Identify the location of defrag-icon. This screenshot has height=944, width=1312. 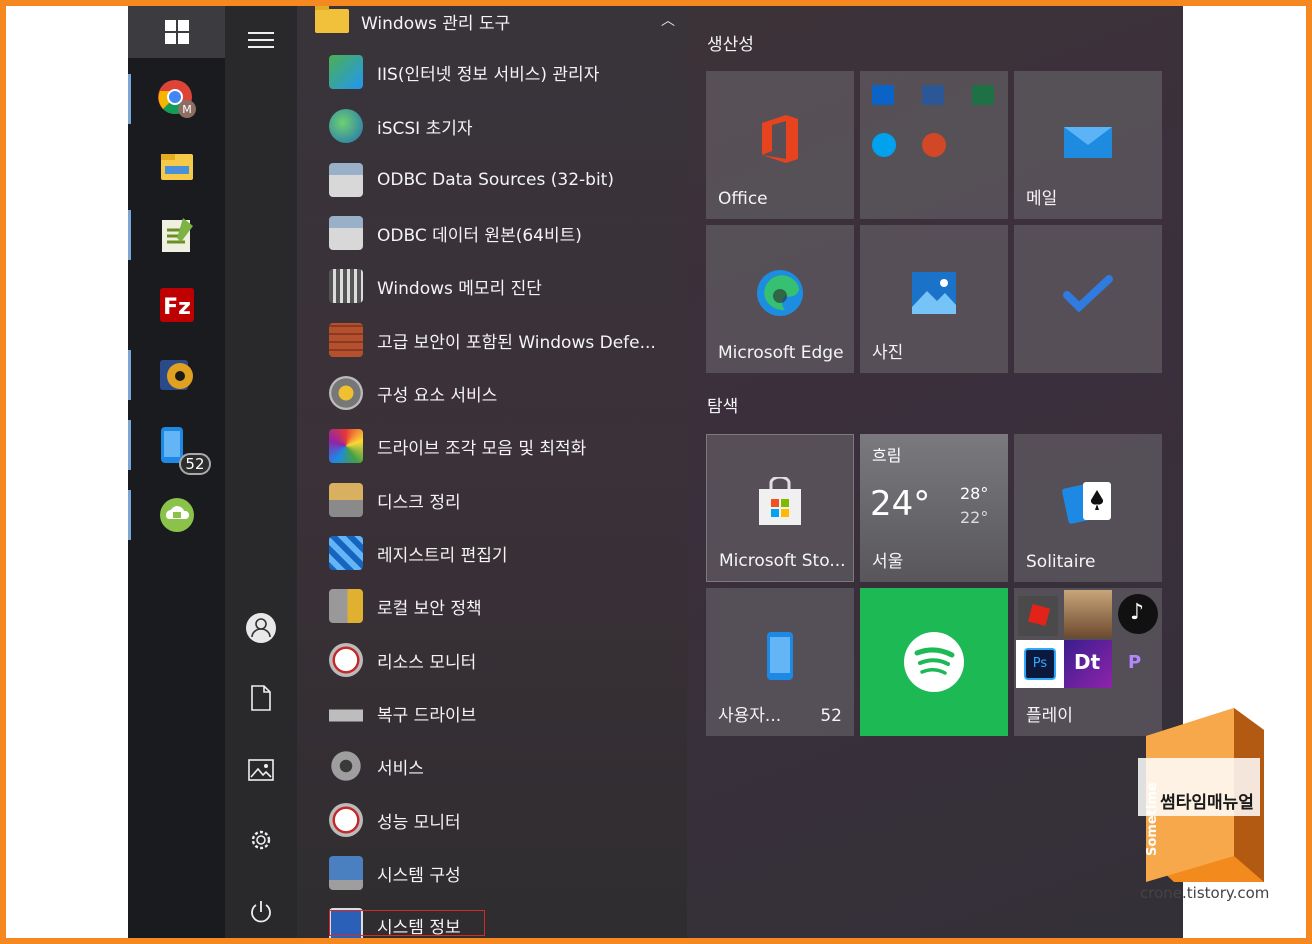
(346, 446).